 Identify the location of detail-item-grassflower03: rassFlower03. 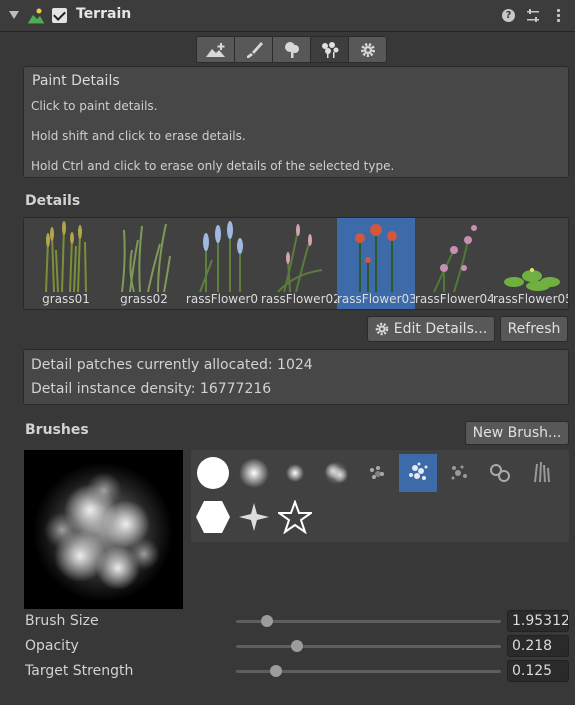
(376, 263).